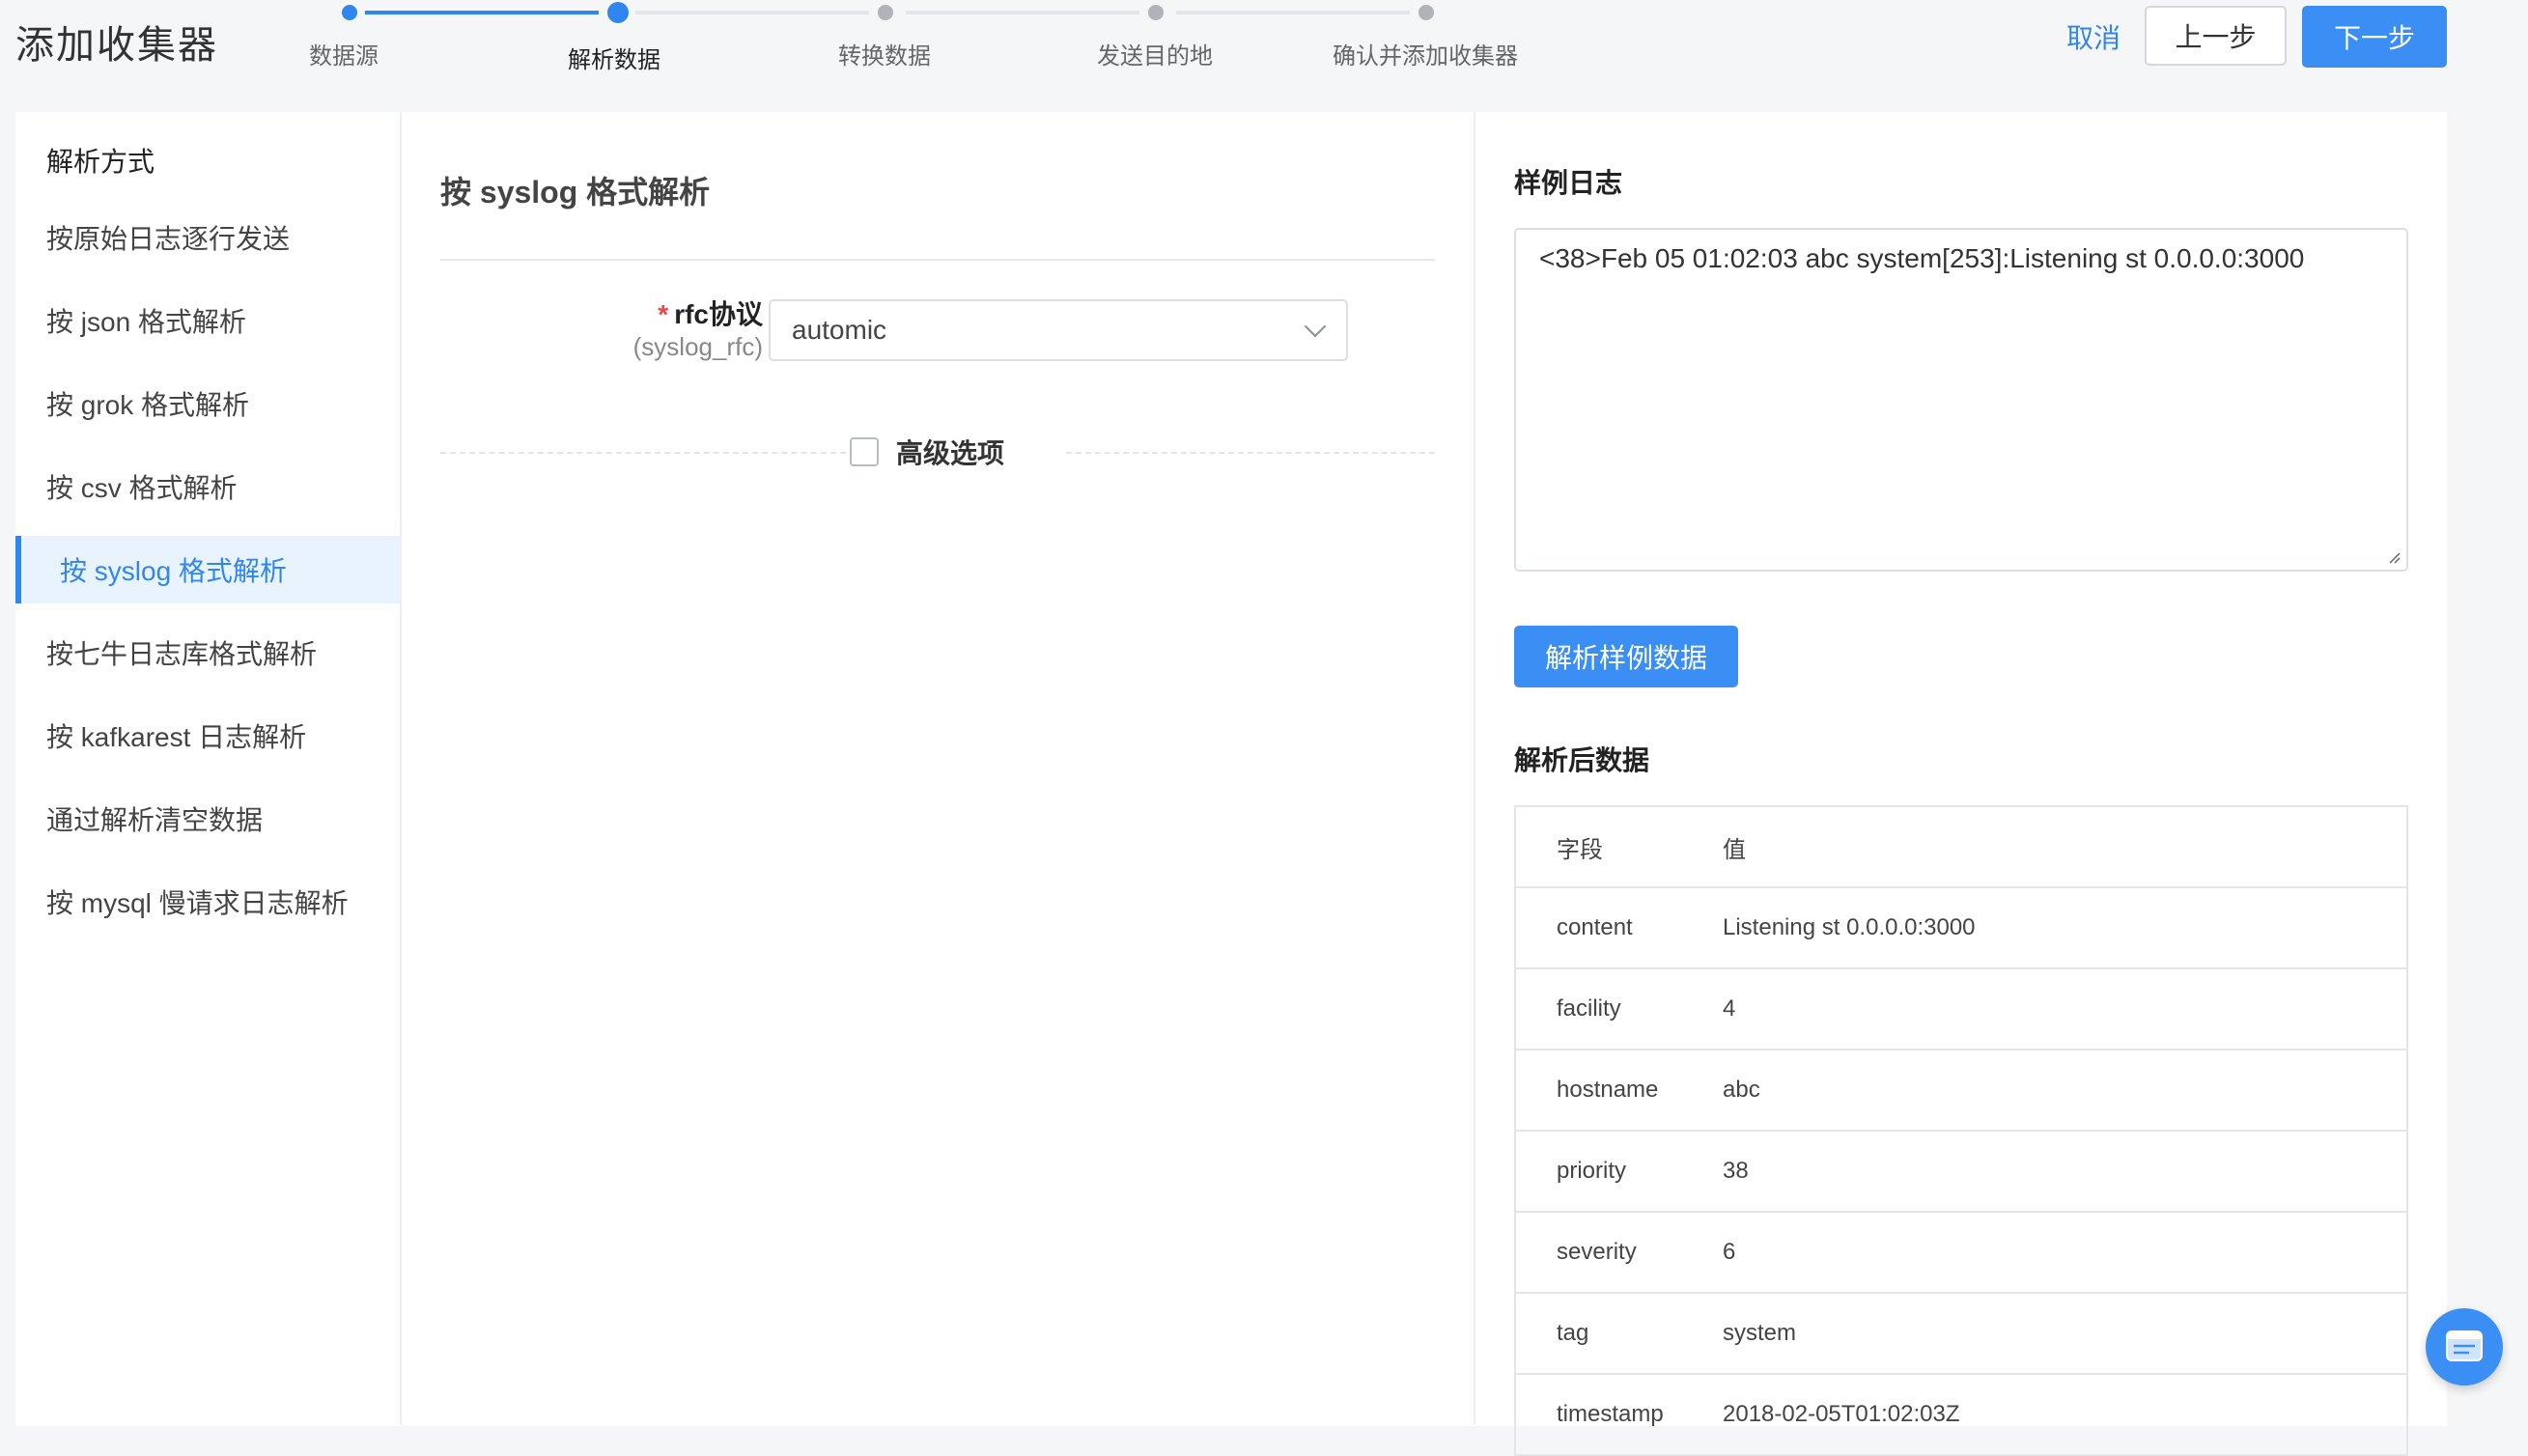  I want to click on sidebar-item-clear: 通过解析清空数据, so click(207, 819).